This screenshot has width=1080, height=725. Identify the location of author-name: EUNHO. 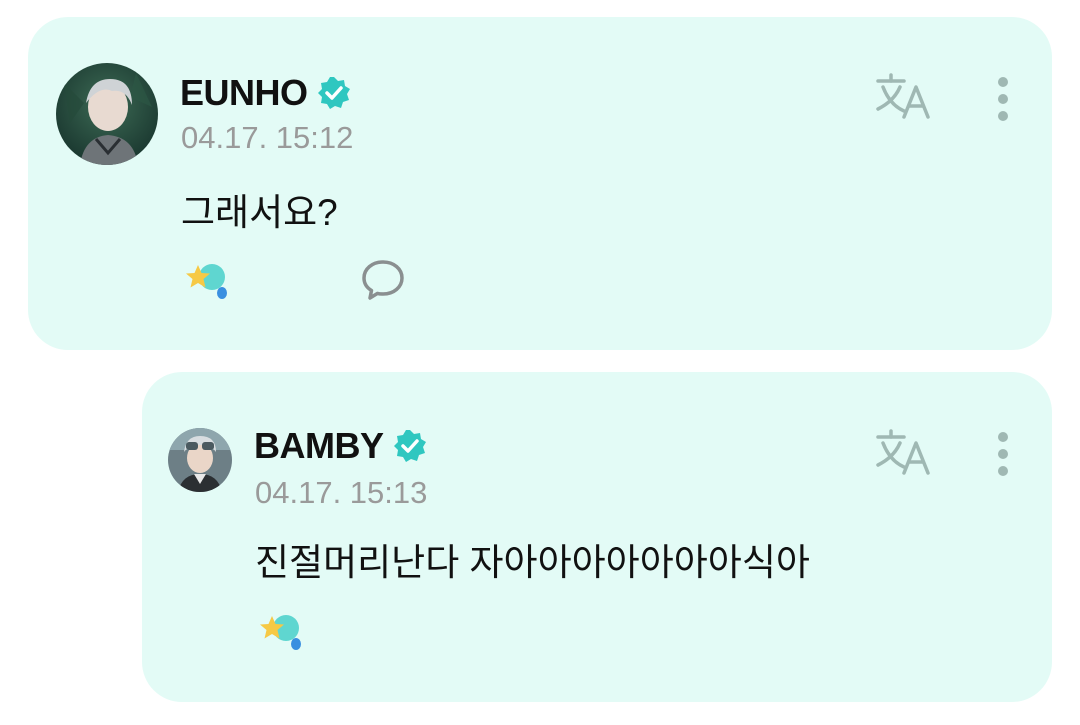
(244, 93).